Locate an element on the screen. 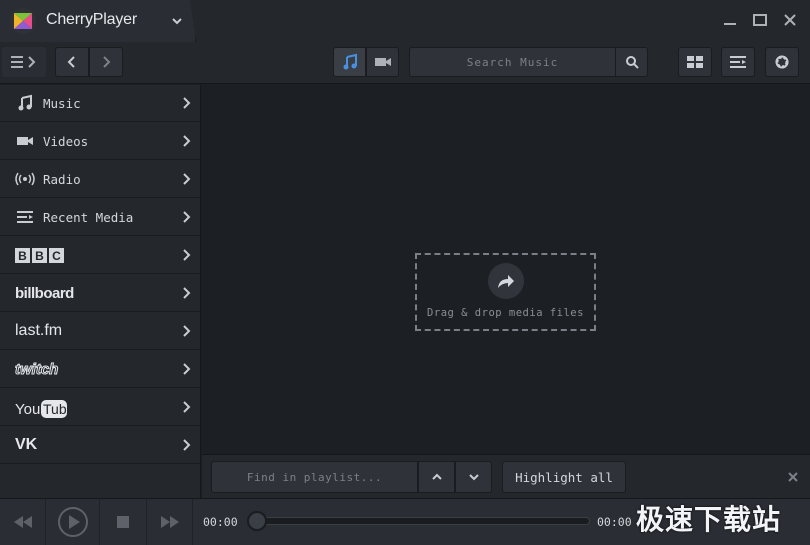 The width and height of the screenshot is (810, 545). seek-bar is located at coordinates (420, 521).